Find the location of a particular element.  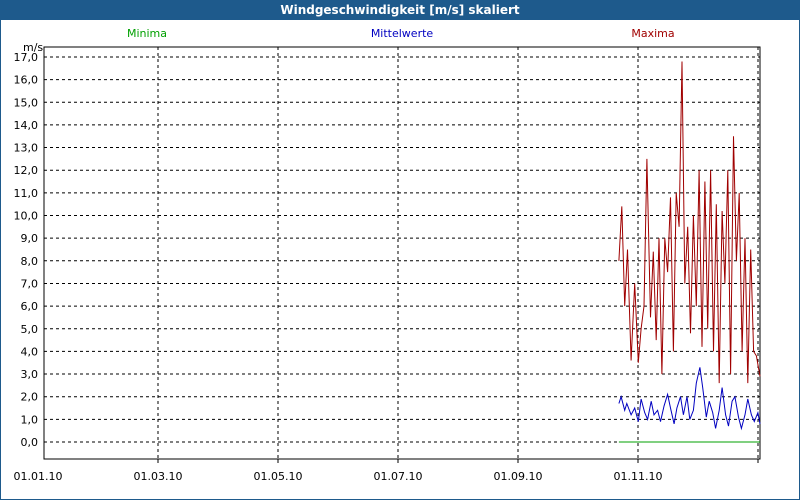

series-line-maxima is located at coordinates (689, 222).